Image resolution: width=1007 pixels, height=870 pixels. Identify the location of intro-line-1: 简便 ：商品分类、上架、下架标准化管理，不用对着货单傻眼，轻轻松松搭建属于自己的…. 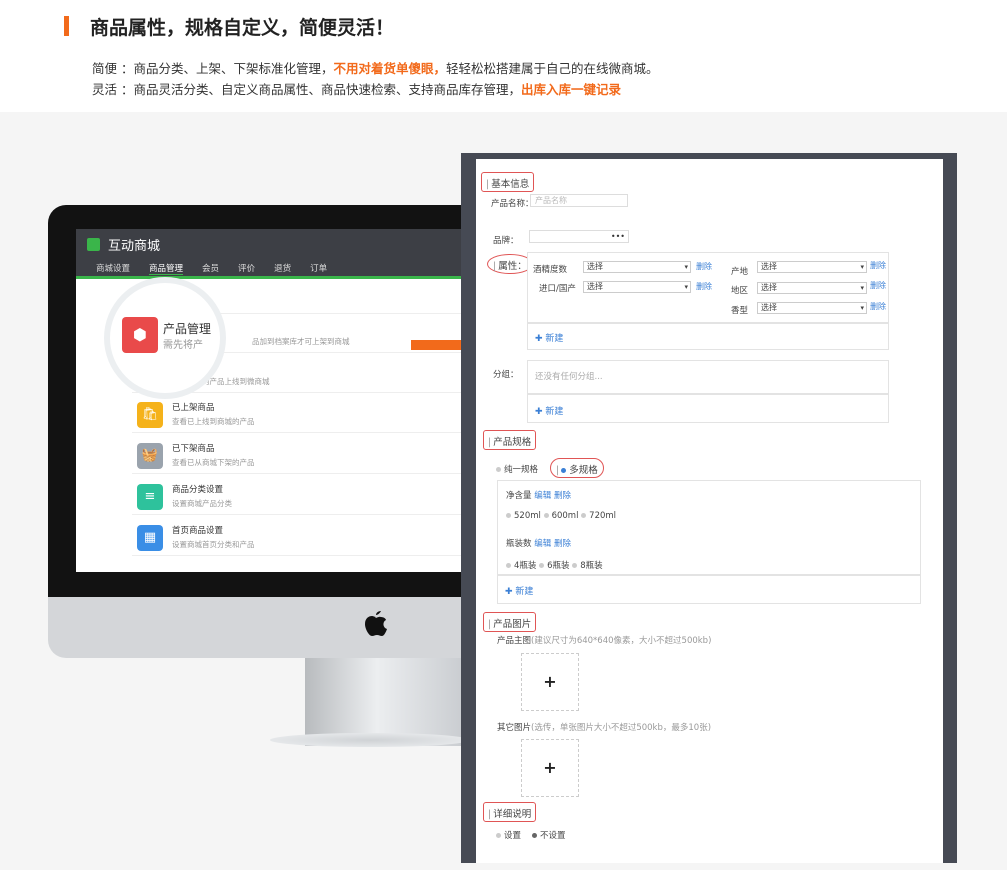
(375, 68).